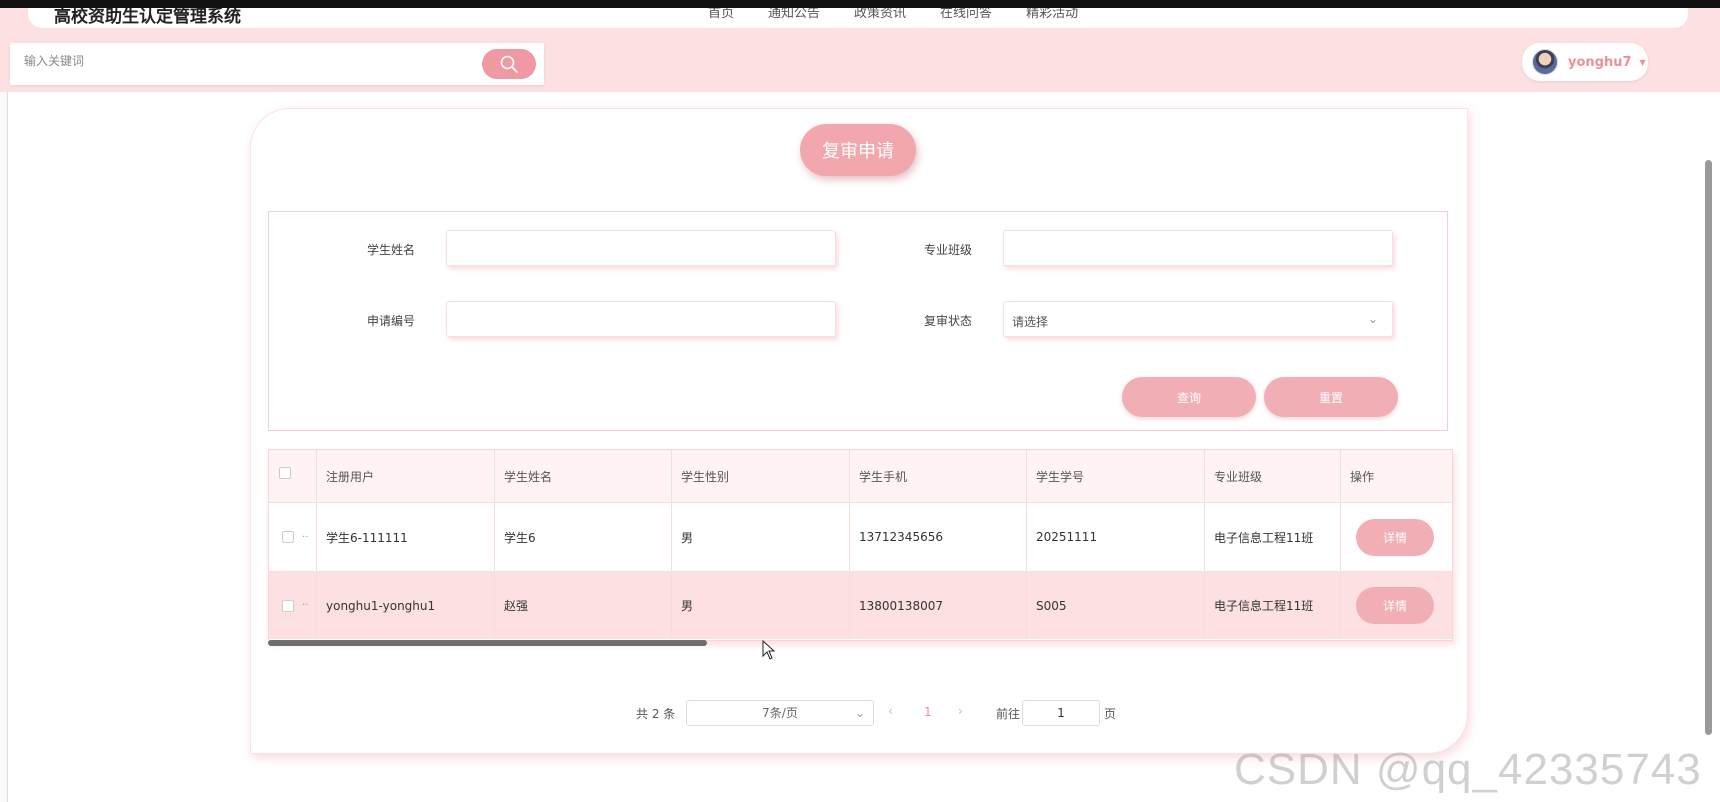 The image size is (1720, 802). Describe the element at coordinates (406, 476) in the screenshot. I see `column-header: 注册用户` at that location.